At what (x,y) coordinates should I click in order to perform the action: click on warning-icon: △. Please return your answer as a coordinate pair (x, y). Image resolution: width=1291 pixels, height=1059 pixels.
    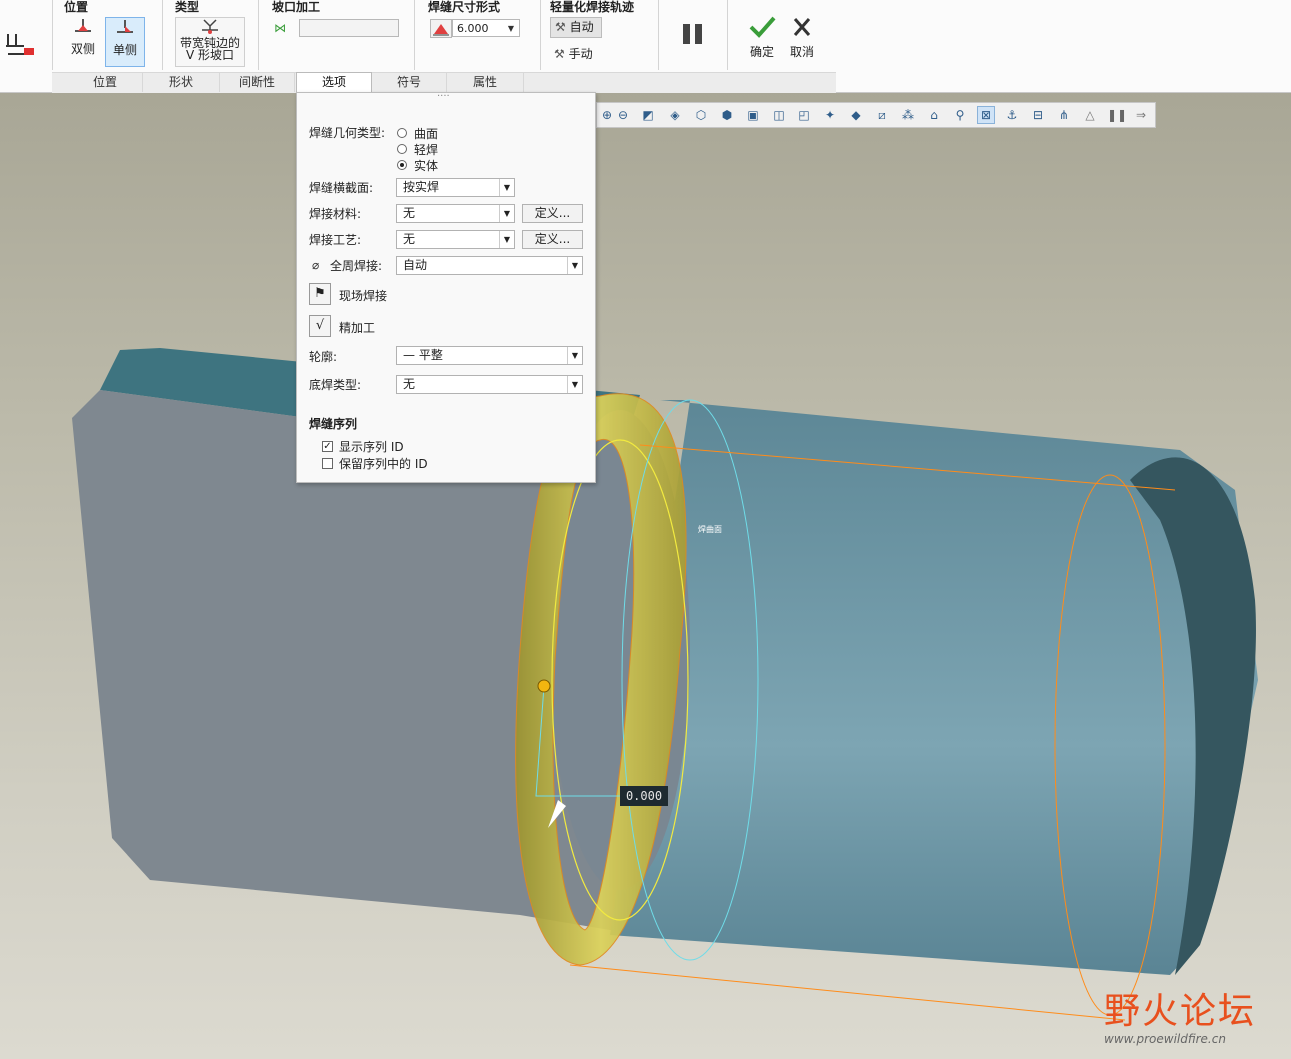
    Looking at the image, I should click on (1090, 115).